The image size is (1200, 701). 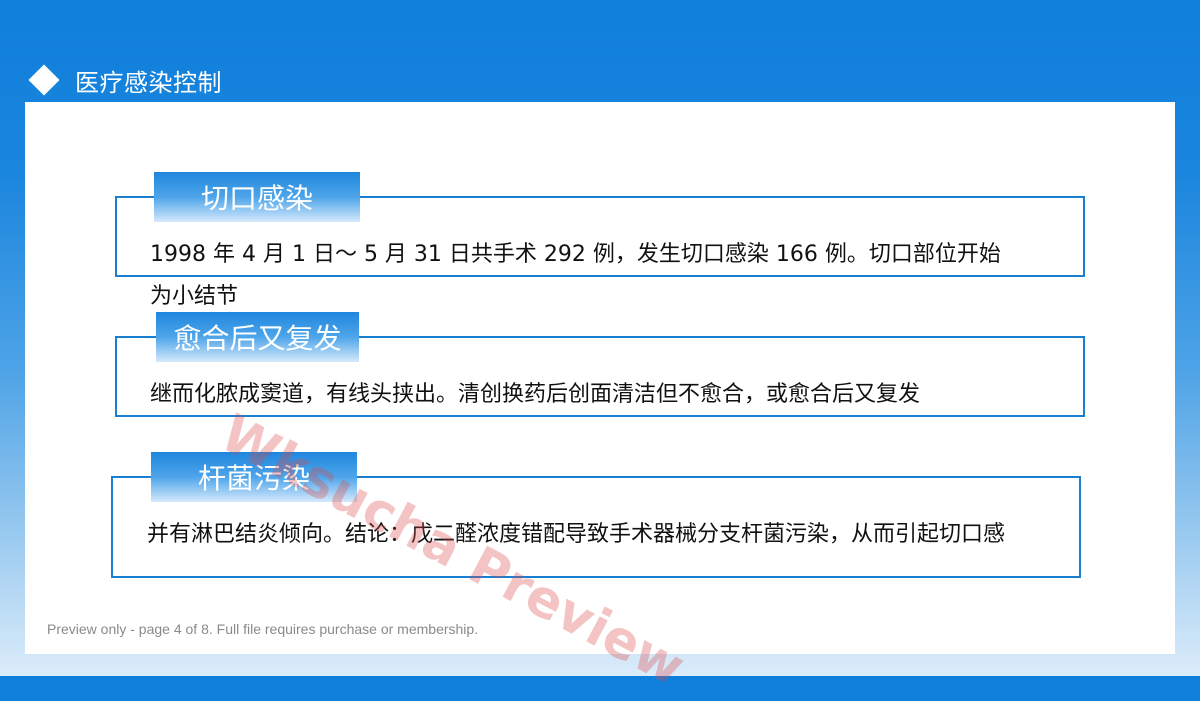 I want to click on diamond-icon, so click(x=44, y=80).